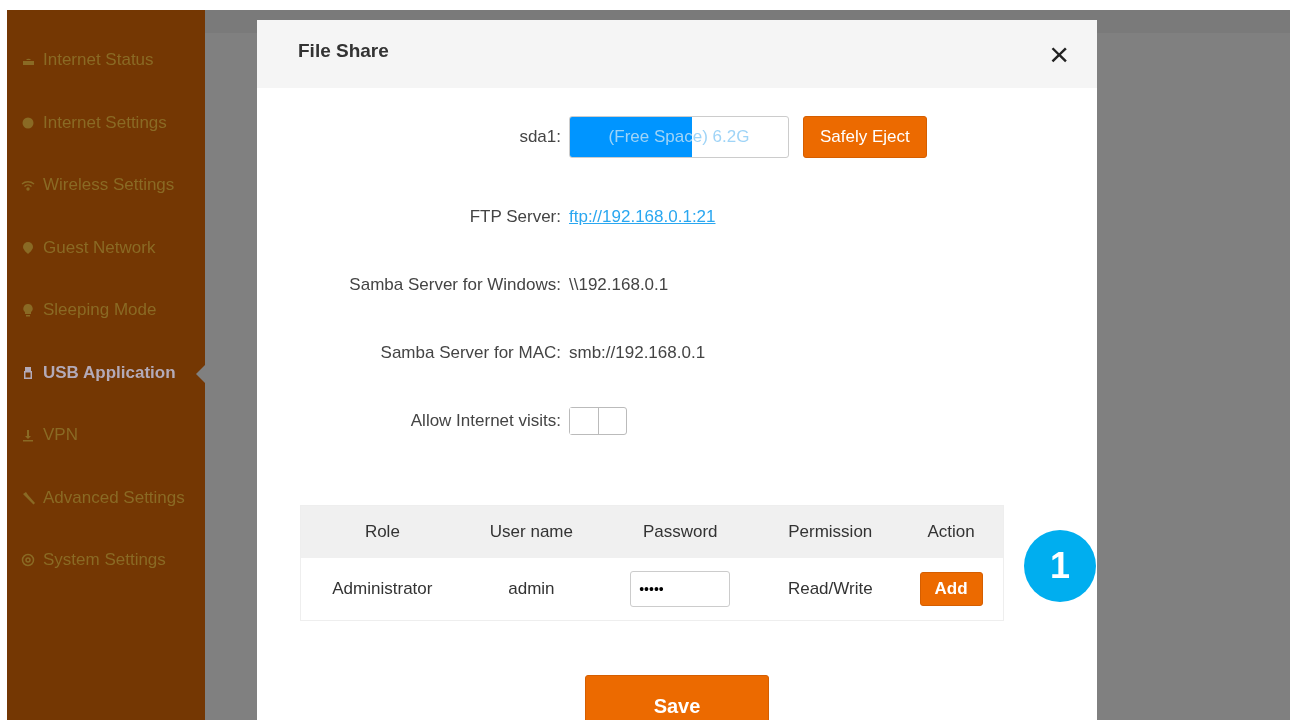  What do you see at coordinates (540, 137) in the screenshot?
I see `storage-label: sda1:` at bounding box center [540, 137].